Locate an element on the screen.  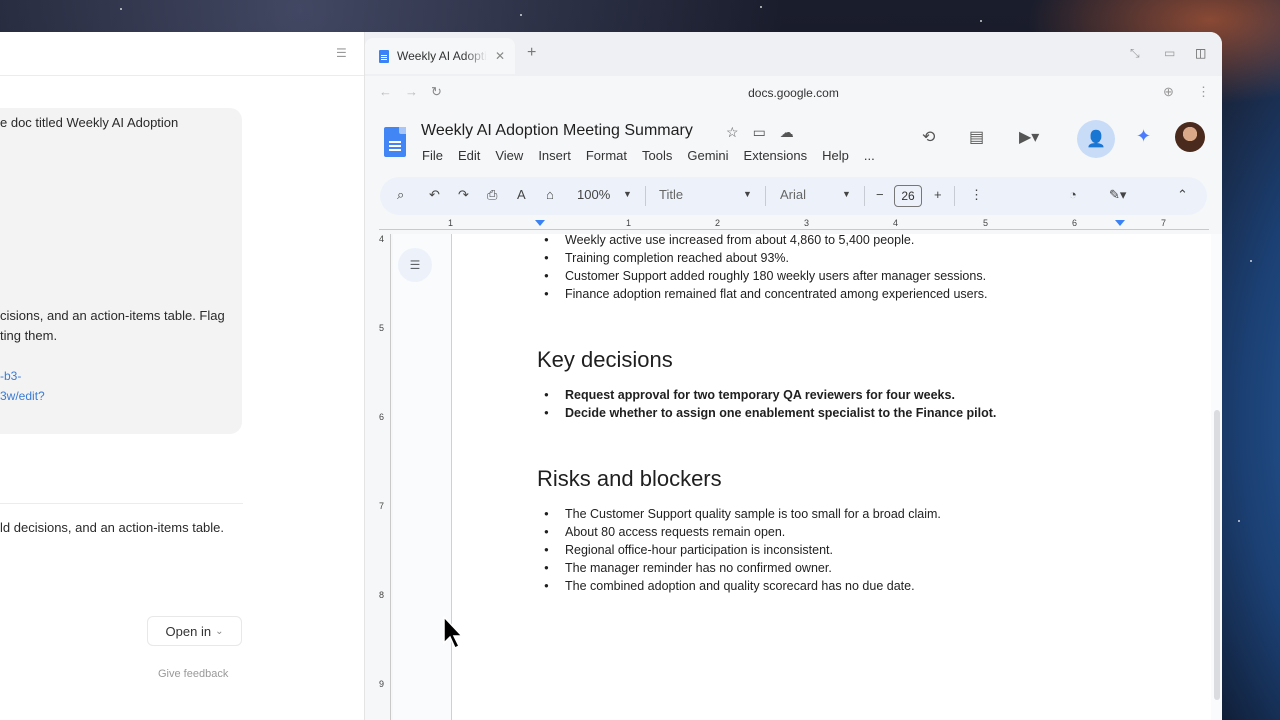
gemini-sparkle-icon: ✦ is located at coordinates (1143, 136).